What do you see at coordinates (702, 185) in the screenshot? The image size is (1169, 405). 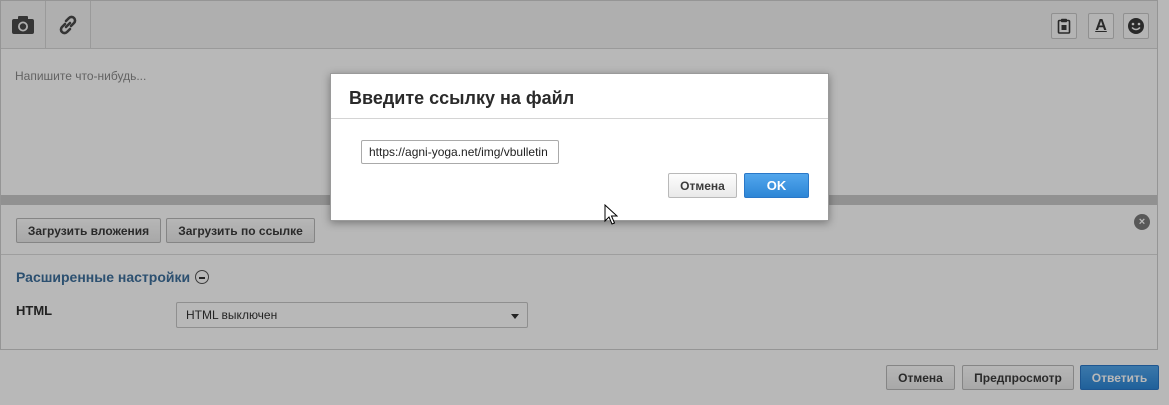 I see `dialog-cancel-button: Отмена` at bounding box center [702, 185].